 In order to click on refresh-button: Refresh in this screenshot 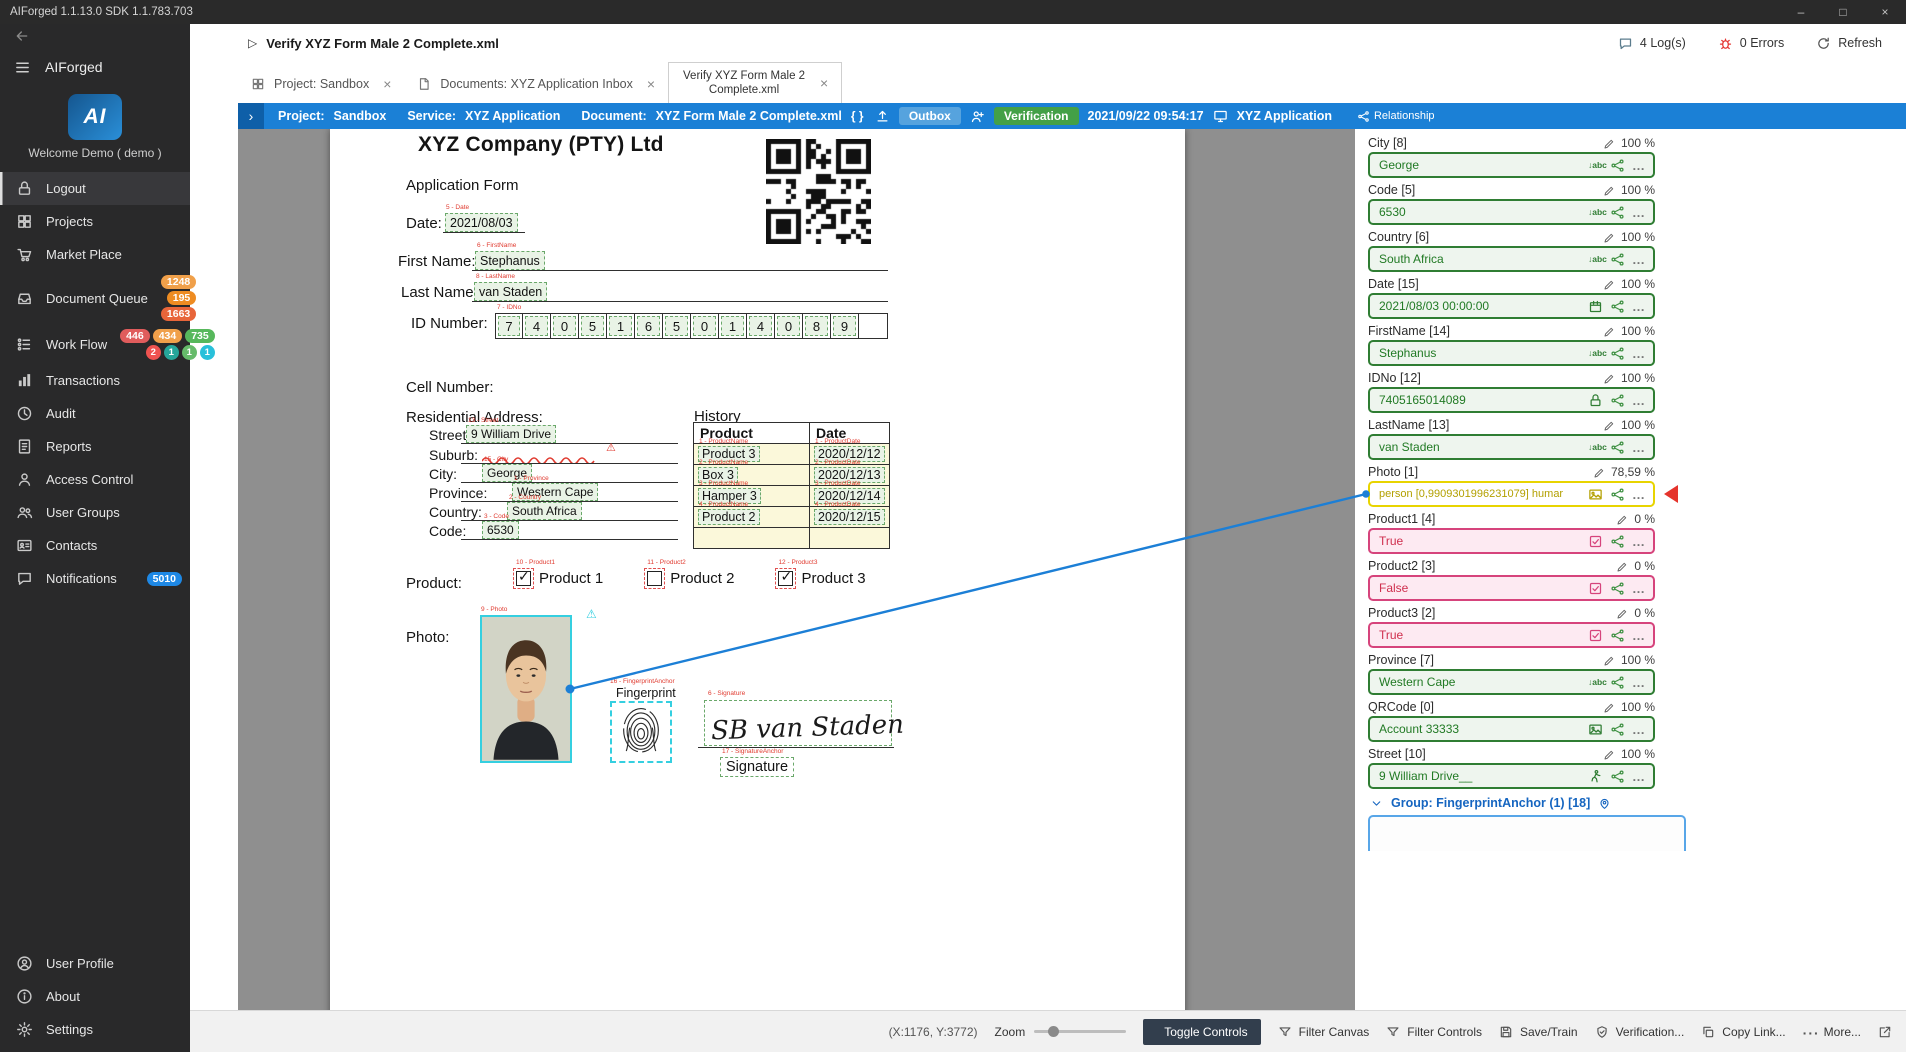, I will do `click(1849, 43)`.